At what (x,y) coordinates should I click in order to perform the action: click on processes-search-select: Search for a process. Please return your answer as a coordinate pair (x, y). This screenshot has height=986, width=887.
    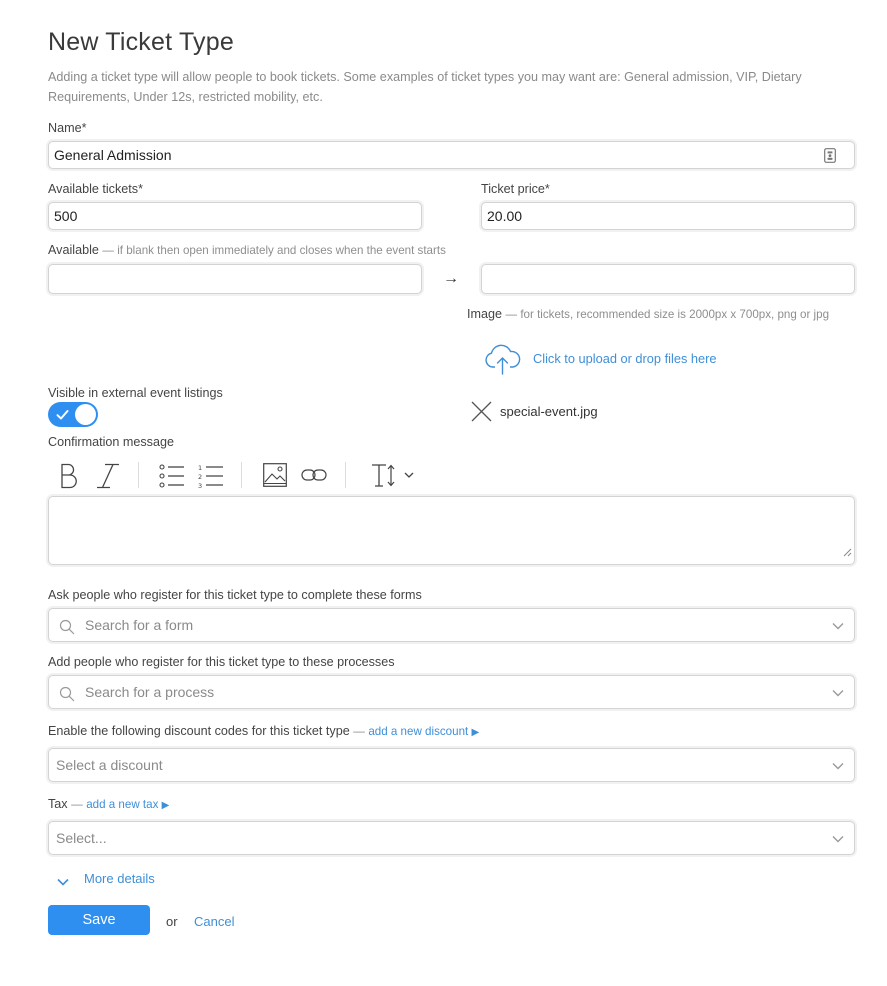
    Looking at the image, I should click on (451, 692).